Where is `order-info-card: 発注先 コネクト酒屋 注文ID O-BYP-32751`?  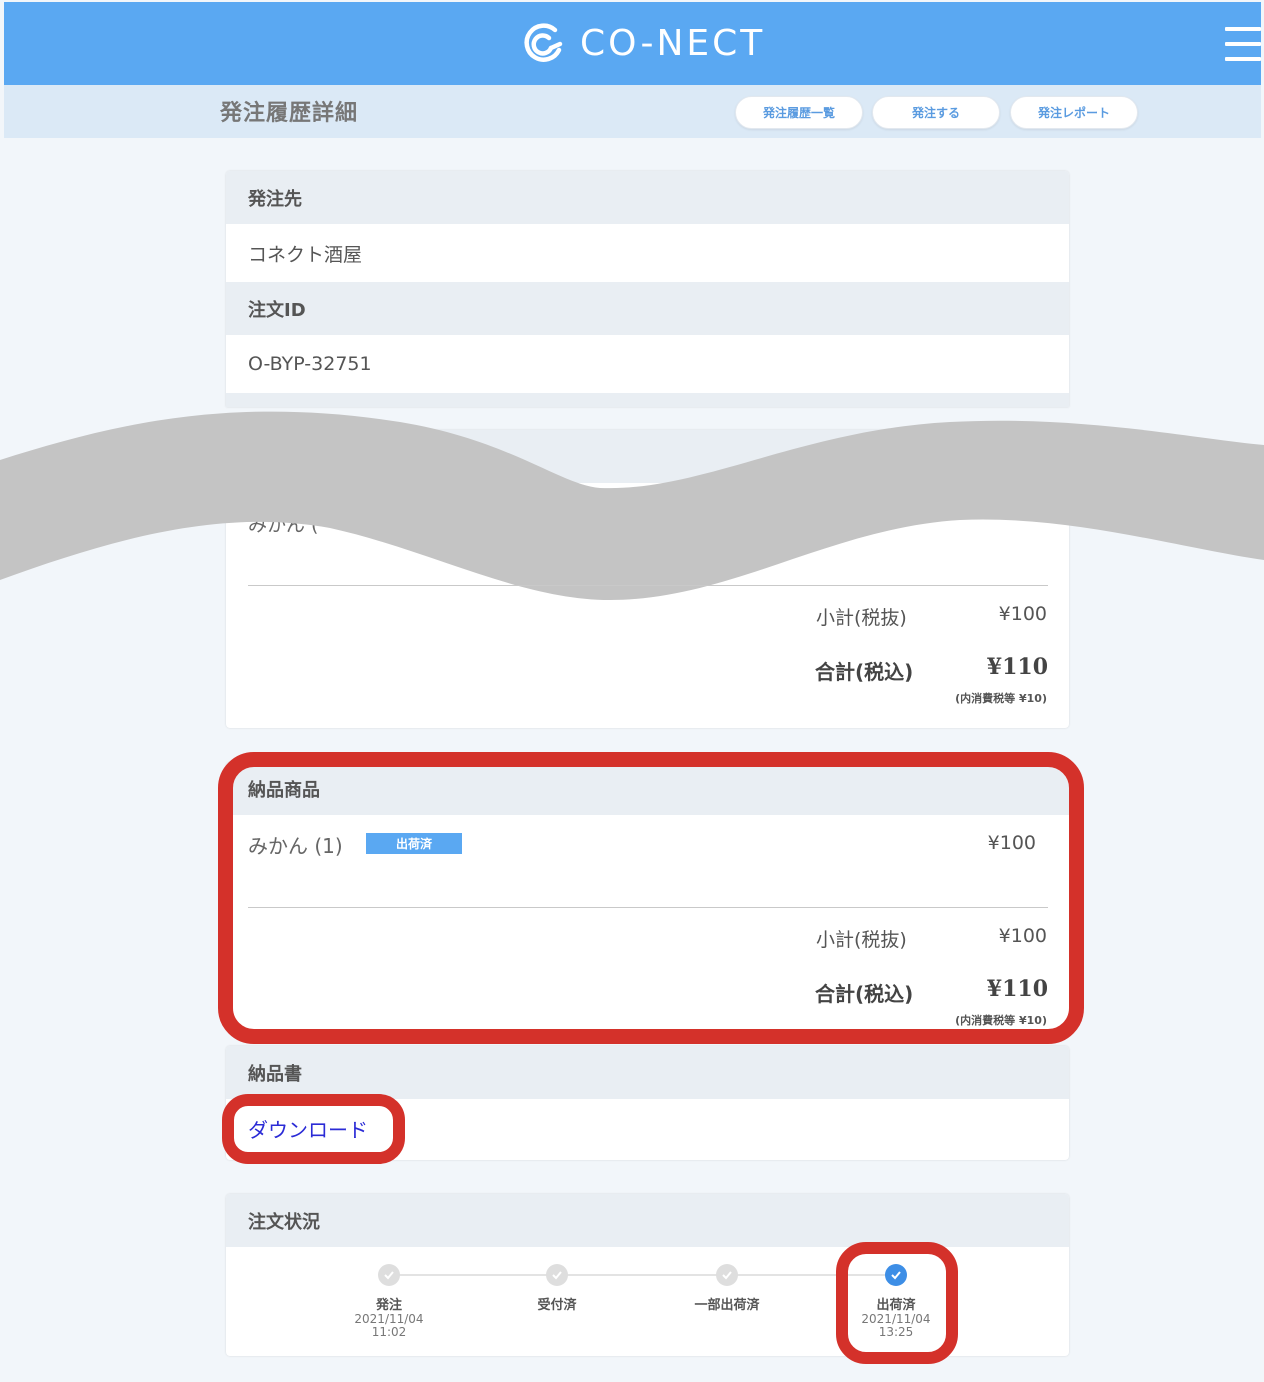
order-info-card: 発注先 コネクト酒屋 注文ID O-BYP-32751 is located at coordinates (647, 289).